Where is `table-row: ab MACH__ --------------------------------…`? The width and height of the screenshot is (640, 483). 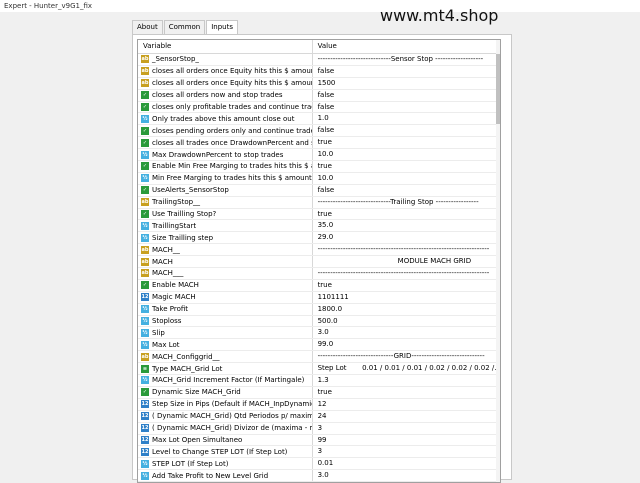 table-row: ab MACH__ --------------------------------… is located at coordinates (319, 250).